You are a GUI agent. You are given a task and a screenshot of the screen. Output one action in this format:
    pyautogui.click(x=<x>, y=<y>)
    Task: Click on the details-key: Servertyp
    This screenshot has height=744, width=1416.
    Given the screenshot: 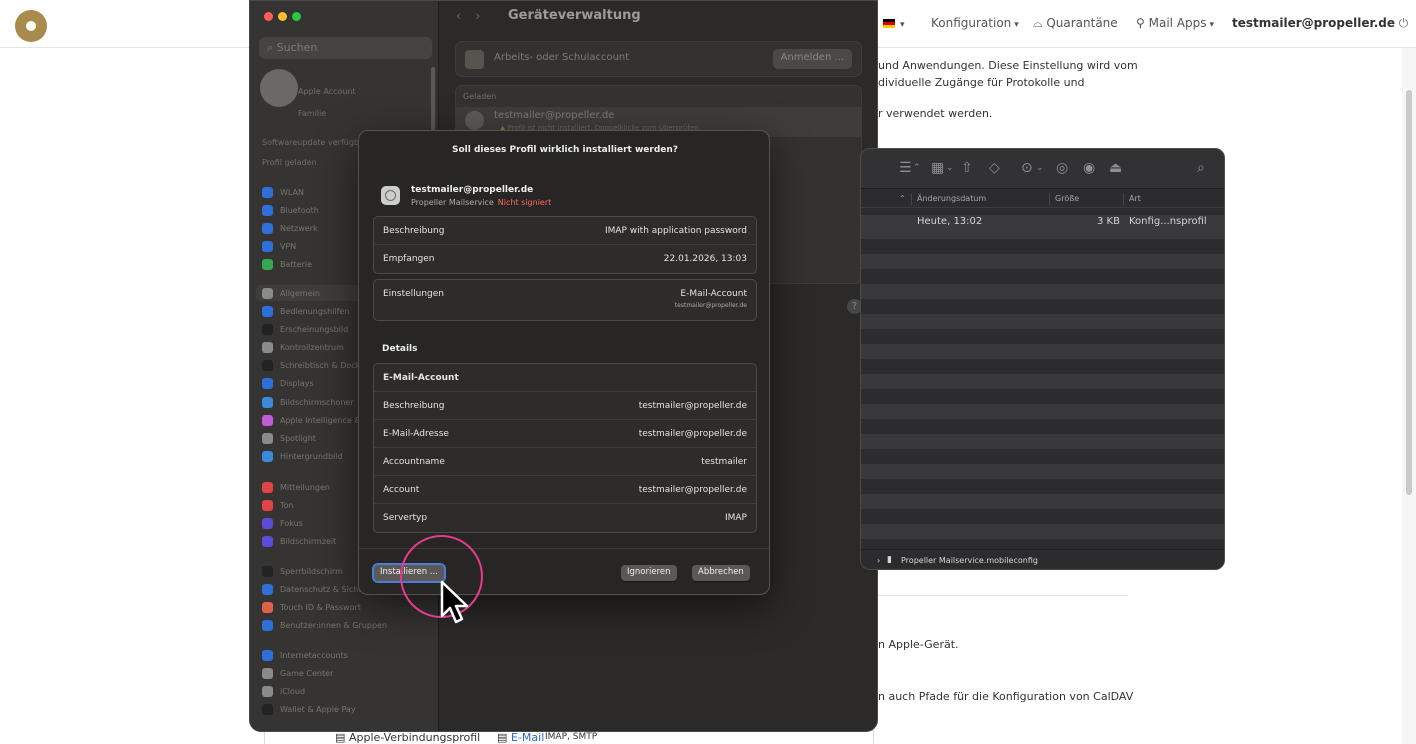 What is the action you would take?
    pyautogui.click(x=405, y=518)
    